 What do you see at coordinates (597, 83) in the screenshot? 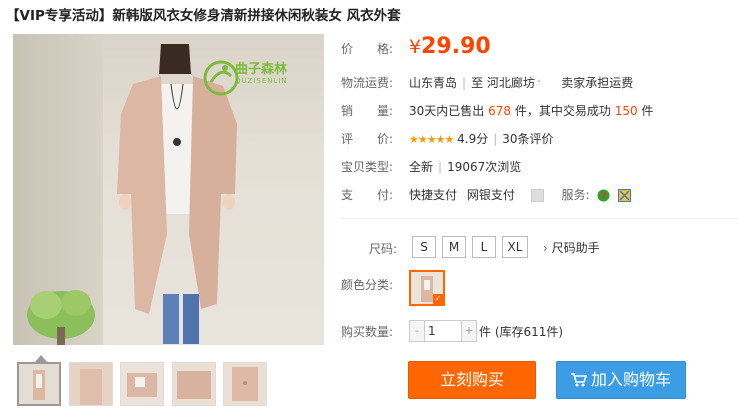
I see `shipping-fee: 卖家承担运费` at bounding box center [597, 83].